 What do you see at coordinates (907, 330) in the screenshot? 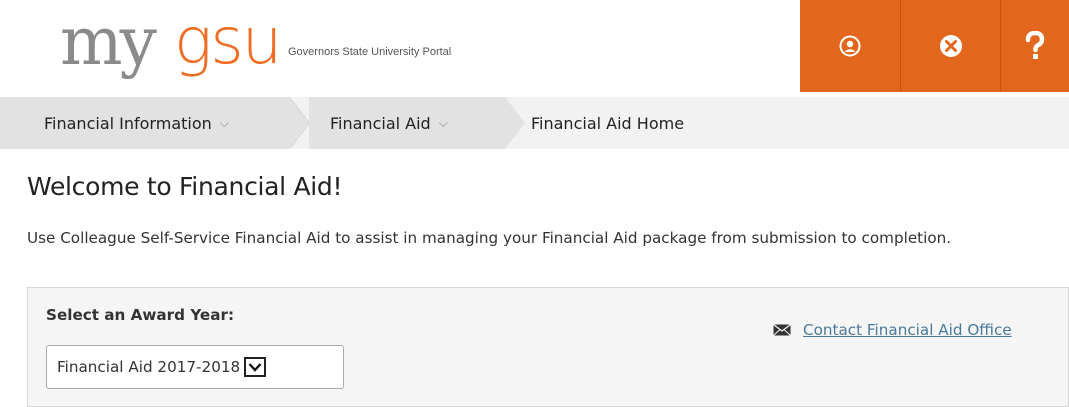
I see `contact-financial-aid-office-link: Contact Financial Aid Office` at bounding box center [907, 330].